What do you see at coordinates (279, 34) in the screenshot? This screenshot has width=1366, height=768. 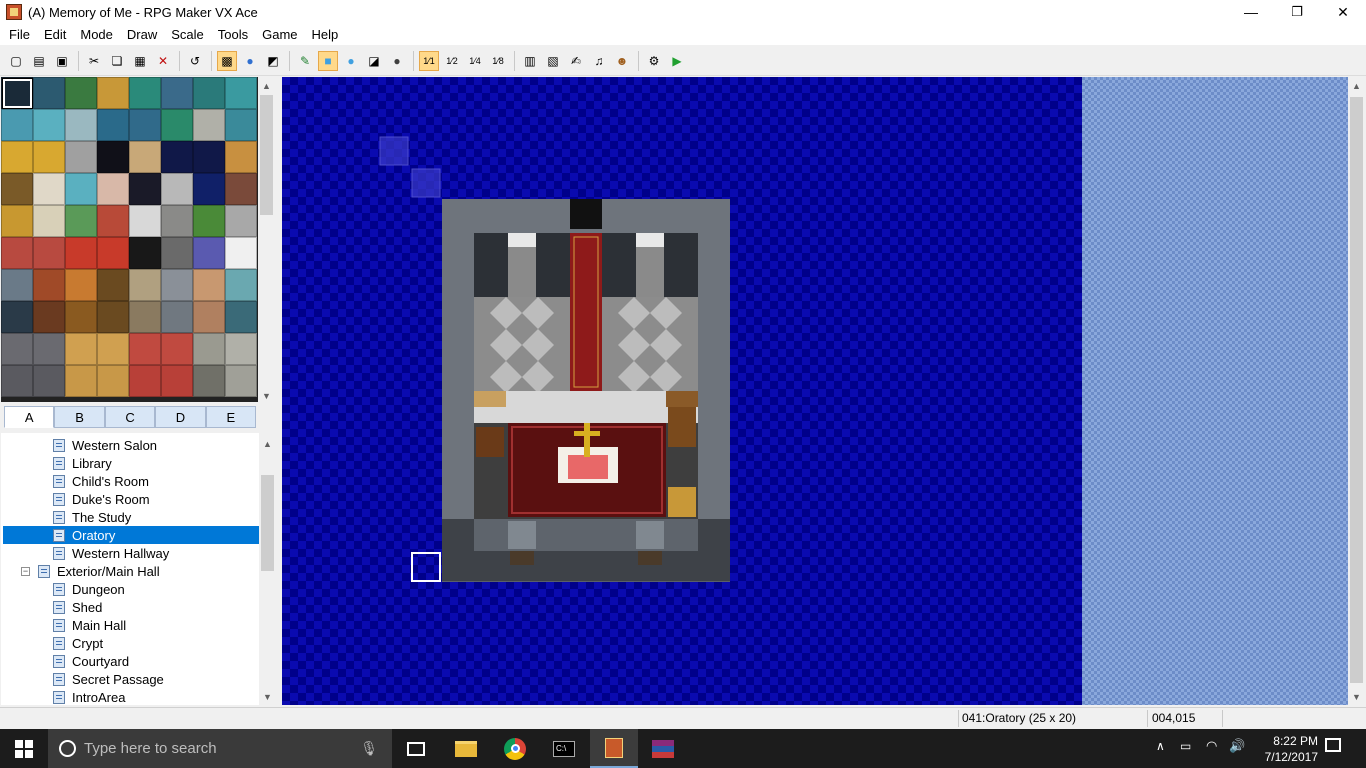 I see `menu-game: Game` at bounding box center [279, 34].